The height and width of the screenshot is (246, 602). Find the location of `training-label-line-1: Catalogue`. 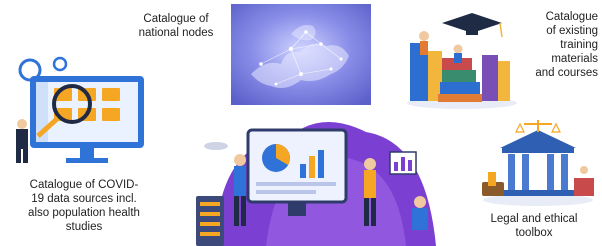

training-label-line-1: Catalogue is located at coordinates (571, 17).